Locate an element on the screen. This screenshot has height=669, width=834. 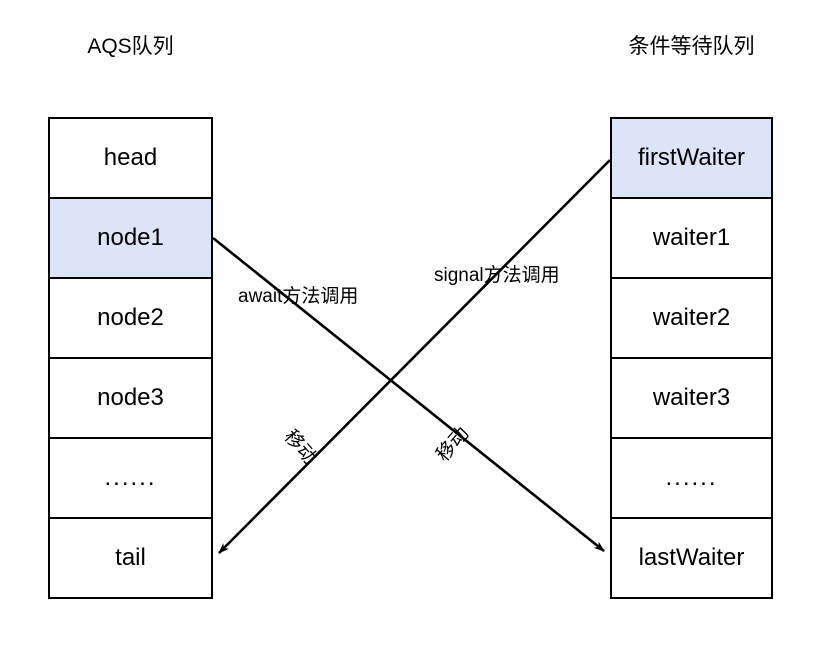
queue-cell-node2: node2 is located at coordinates (130, 319).